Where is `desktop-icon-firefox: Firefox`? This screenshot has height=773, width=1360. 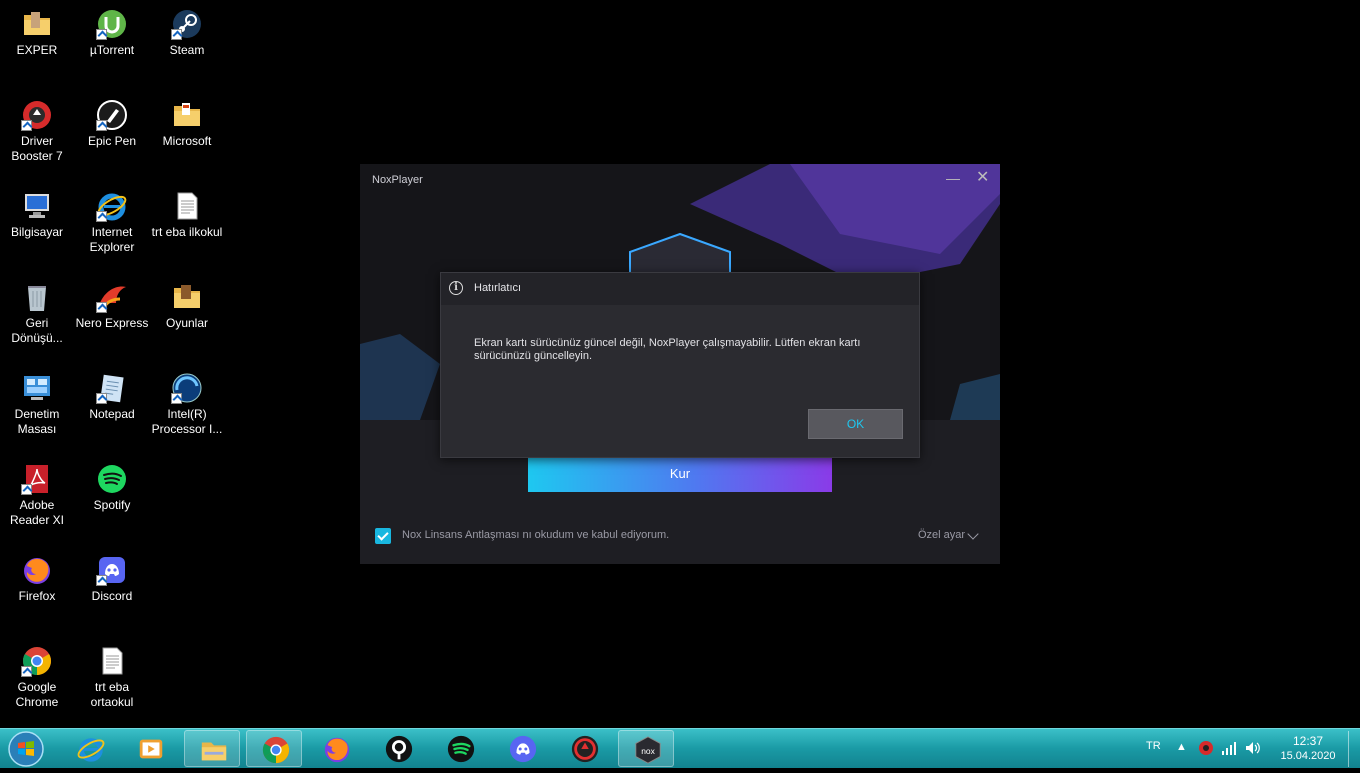
desktop-icon-firefox: Firefox is located at coordinates (37, 579).